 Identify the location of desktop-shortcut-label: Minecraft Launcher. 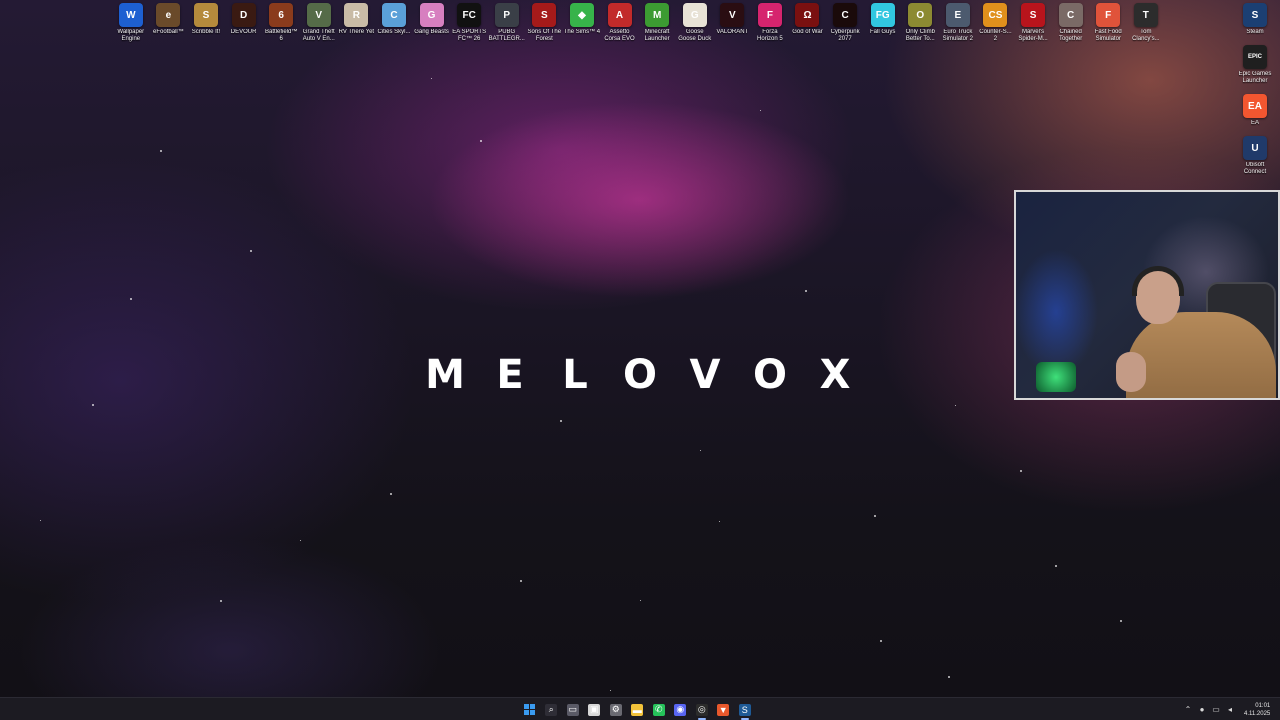
(657, 35).